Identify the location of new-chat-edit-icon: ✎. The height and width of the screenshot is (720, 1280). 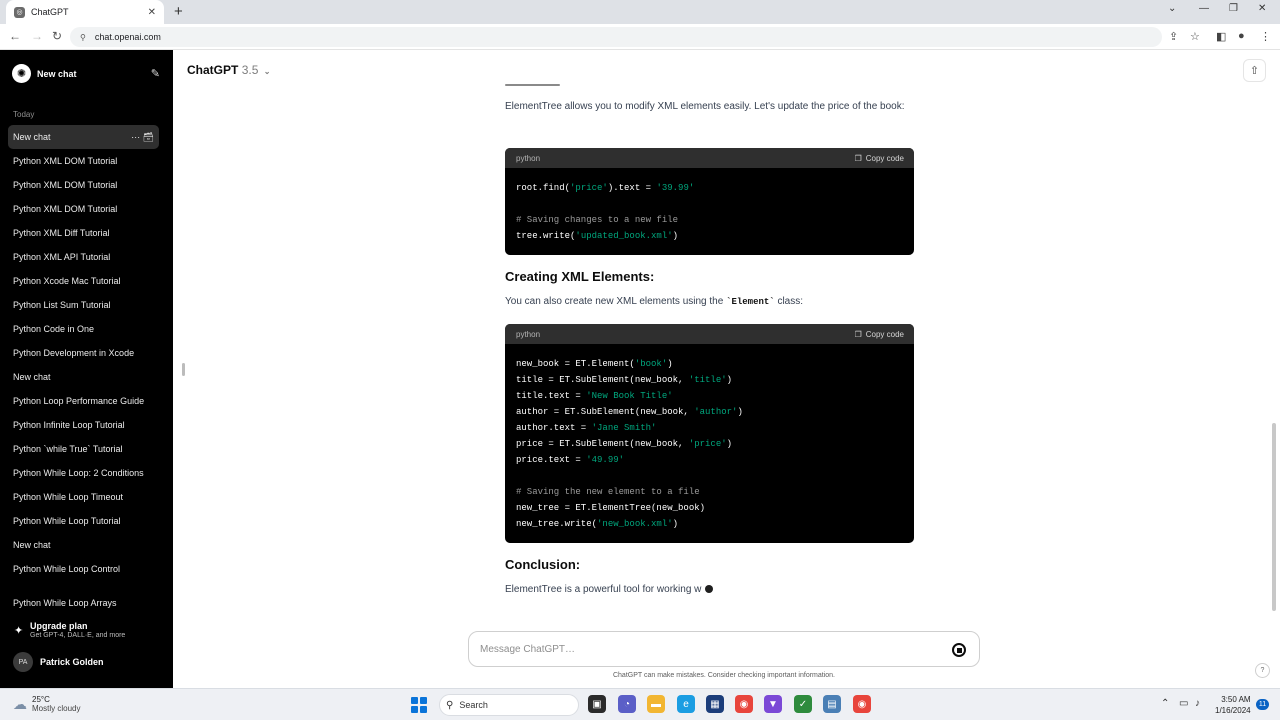
(155, 73).